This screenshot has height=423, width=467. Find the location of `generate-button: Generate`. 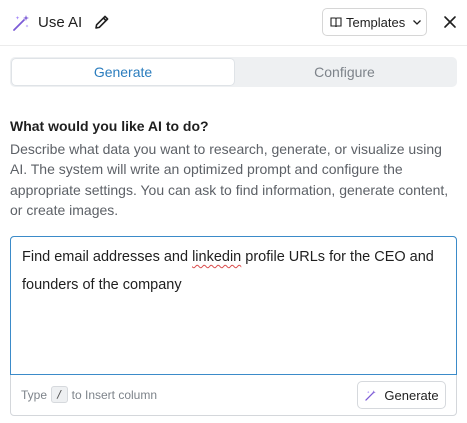

generate-button: Generate is located at coordinates (401, 395).